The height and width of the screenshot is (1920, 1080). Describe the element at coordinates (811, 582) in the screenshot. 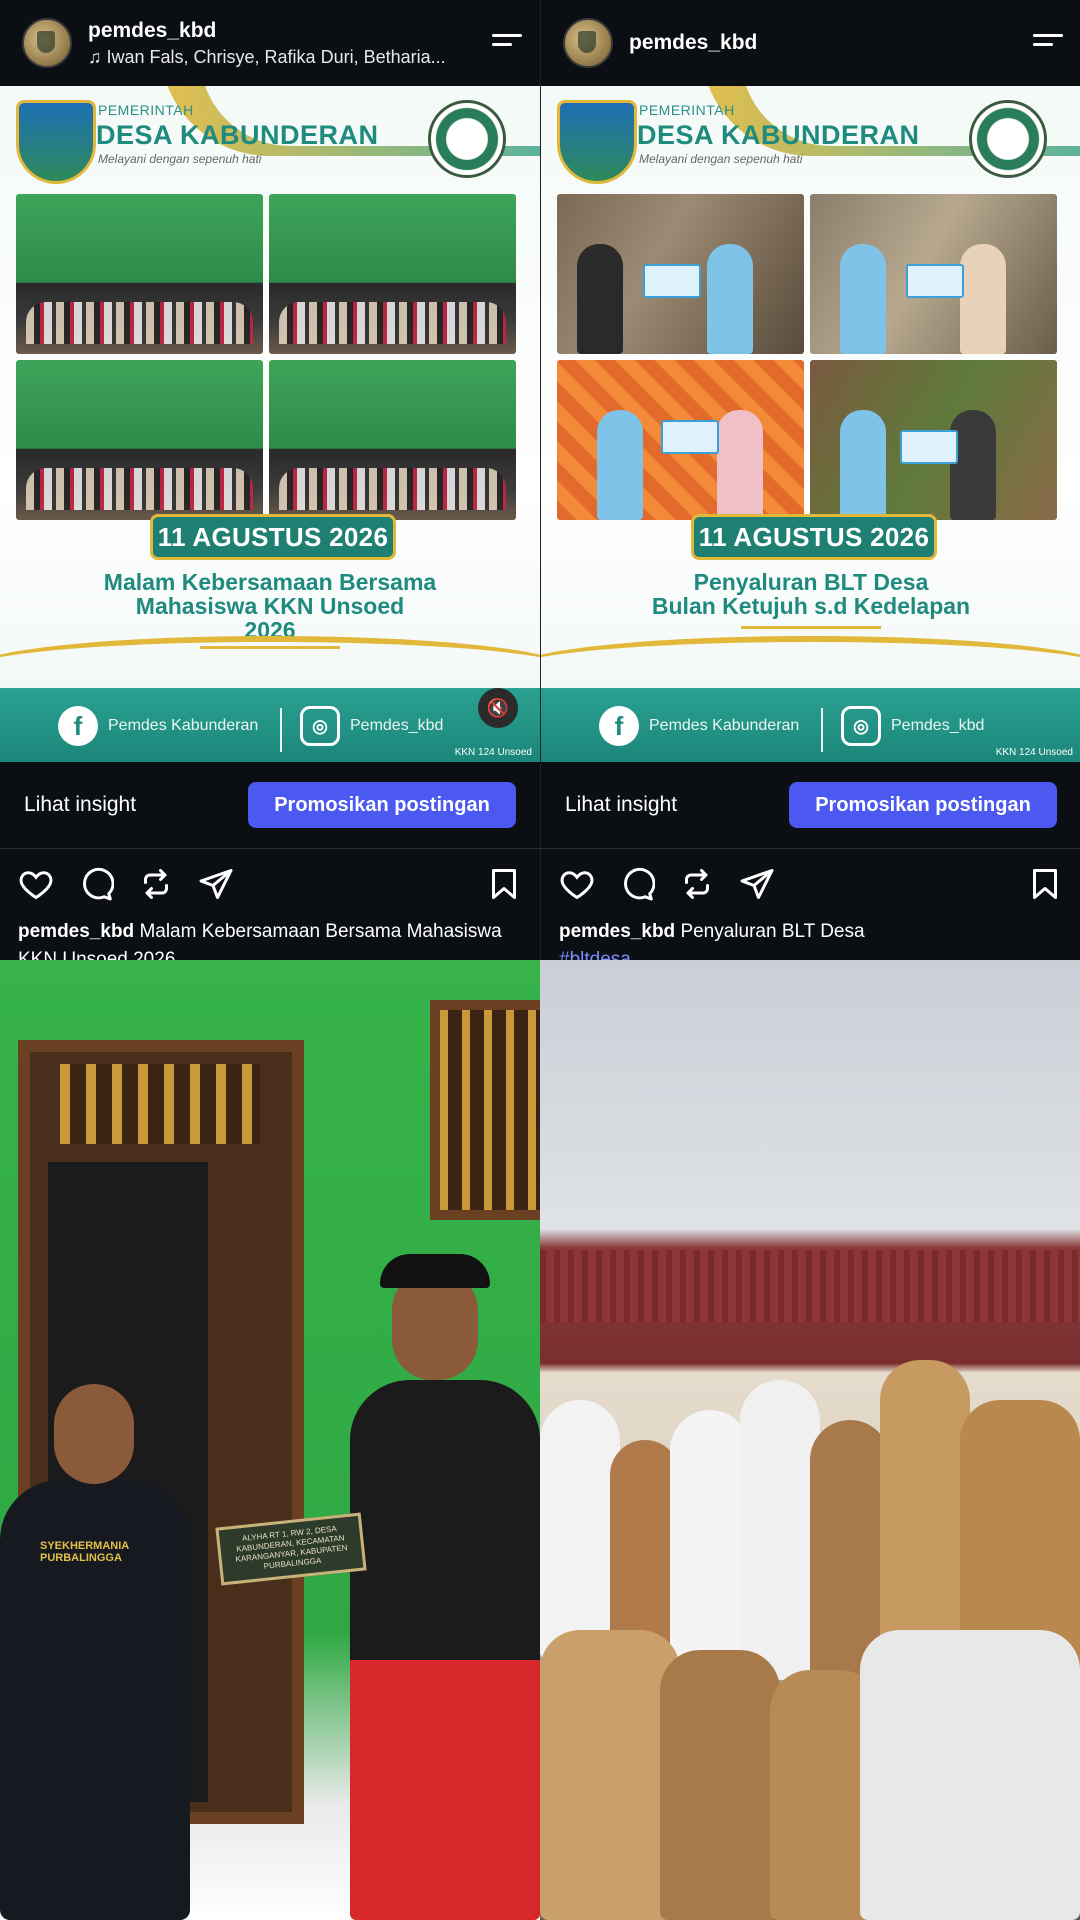

I see `poster-title-line: Penyaluran BLT Desa` at that location.